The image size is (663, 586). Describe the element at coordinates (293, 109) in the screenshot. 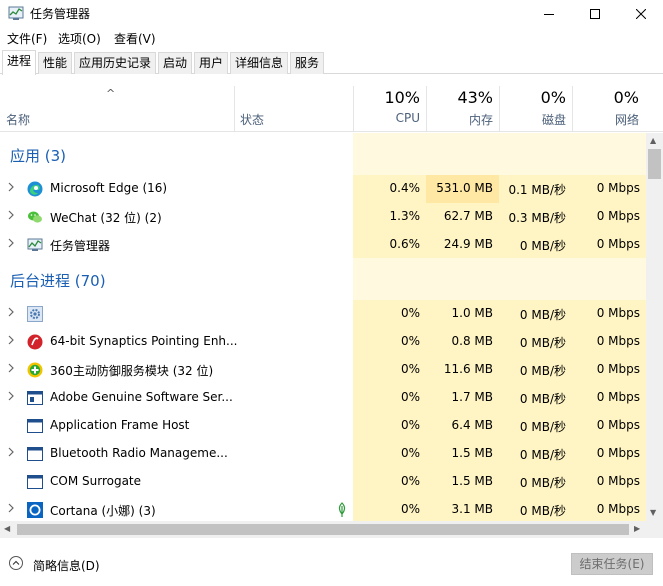

I see `column-status: 状态` at that location.